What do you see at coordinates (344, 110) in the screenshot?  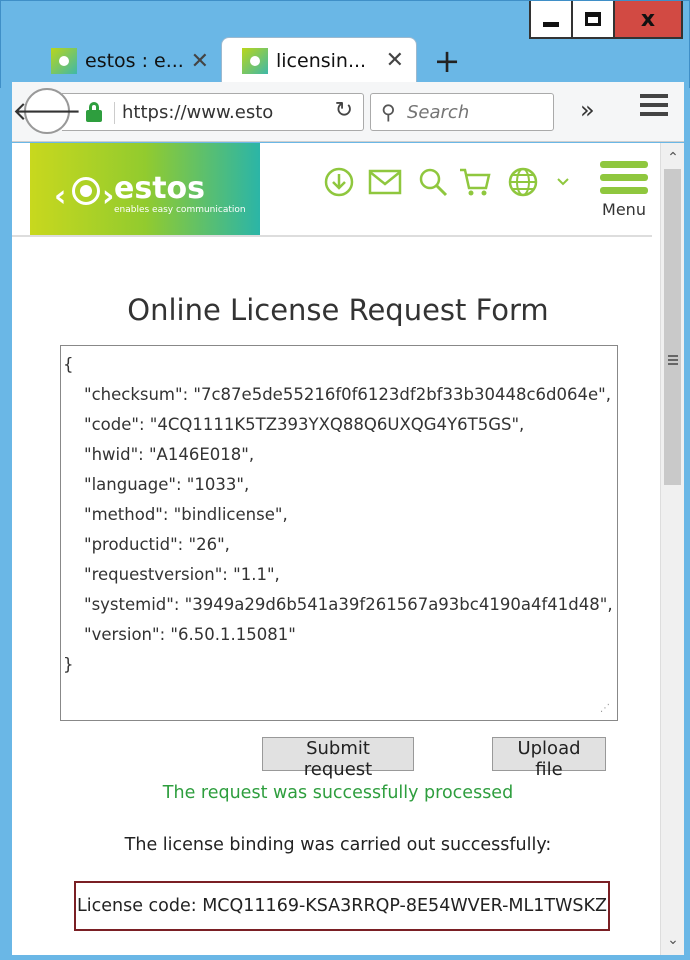 I see `reload-icon: ↻` at bounding box center [344, 110].